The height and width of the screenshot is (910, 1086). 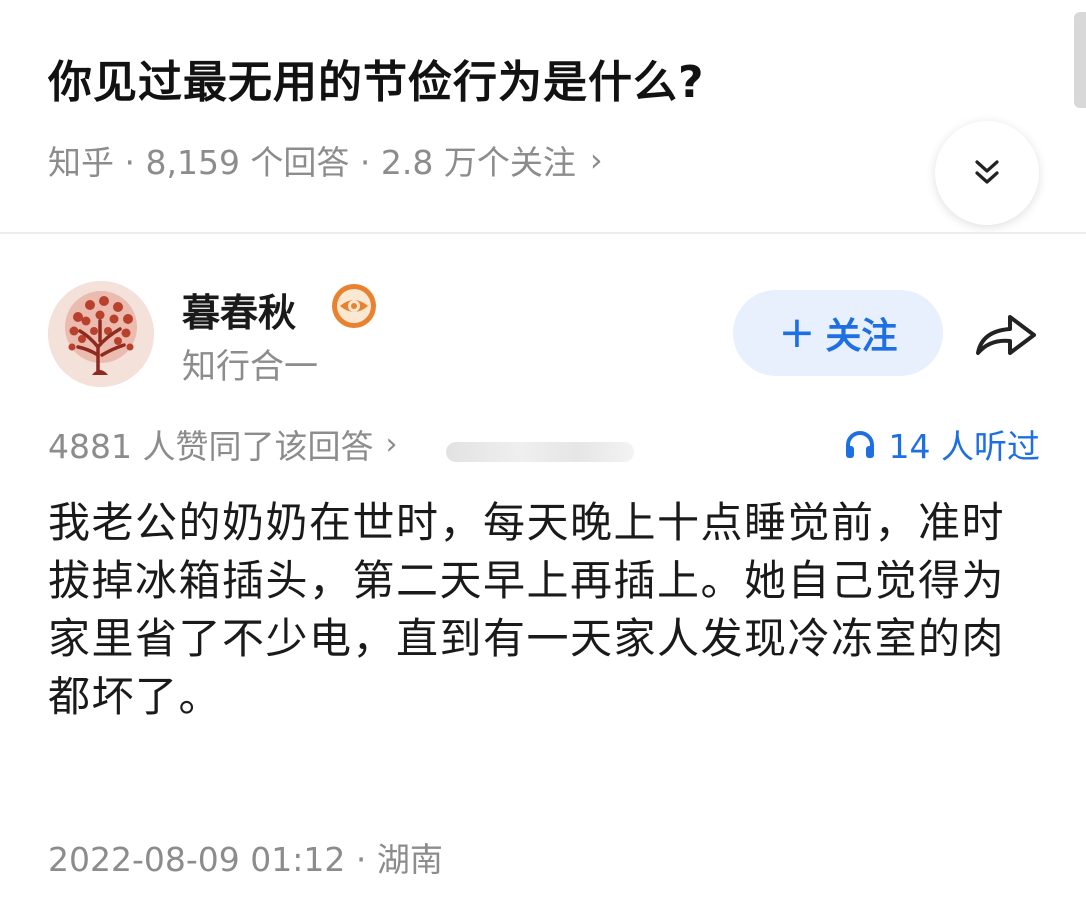 I want to click on follow-button: + 关注, so click(x=838, y=333).